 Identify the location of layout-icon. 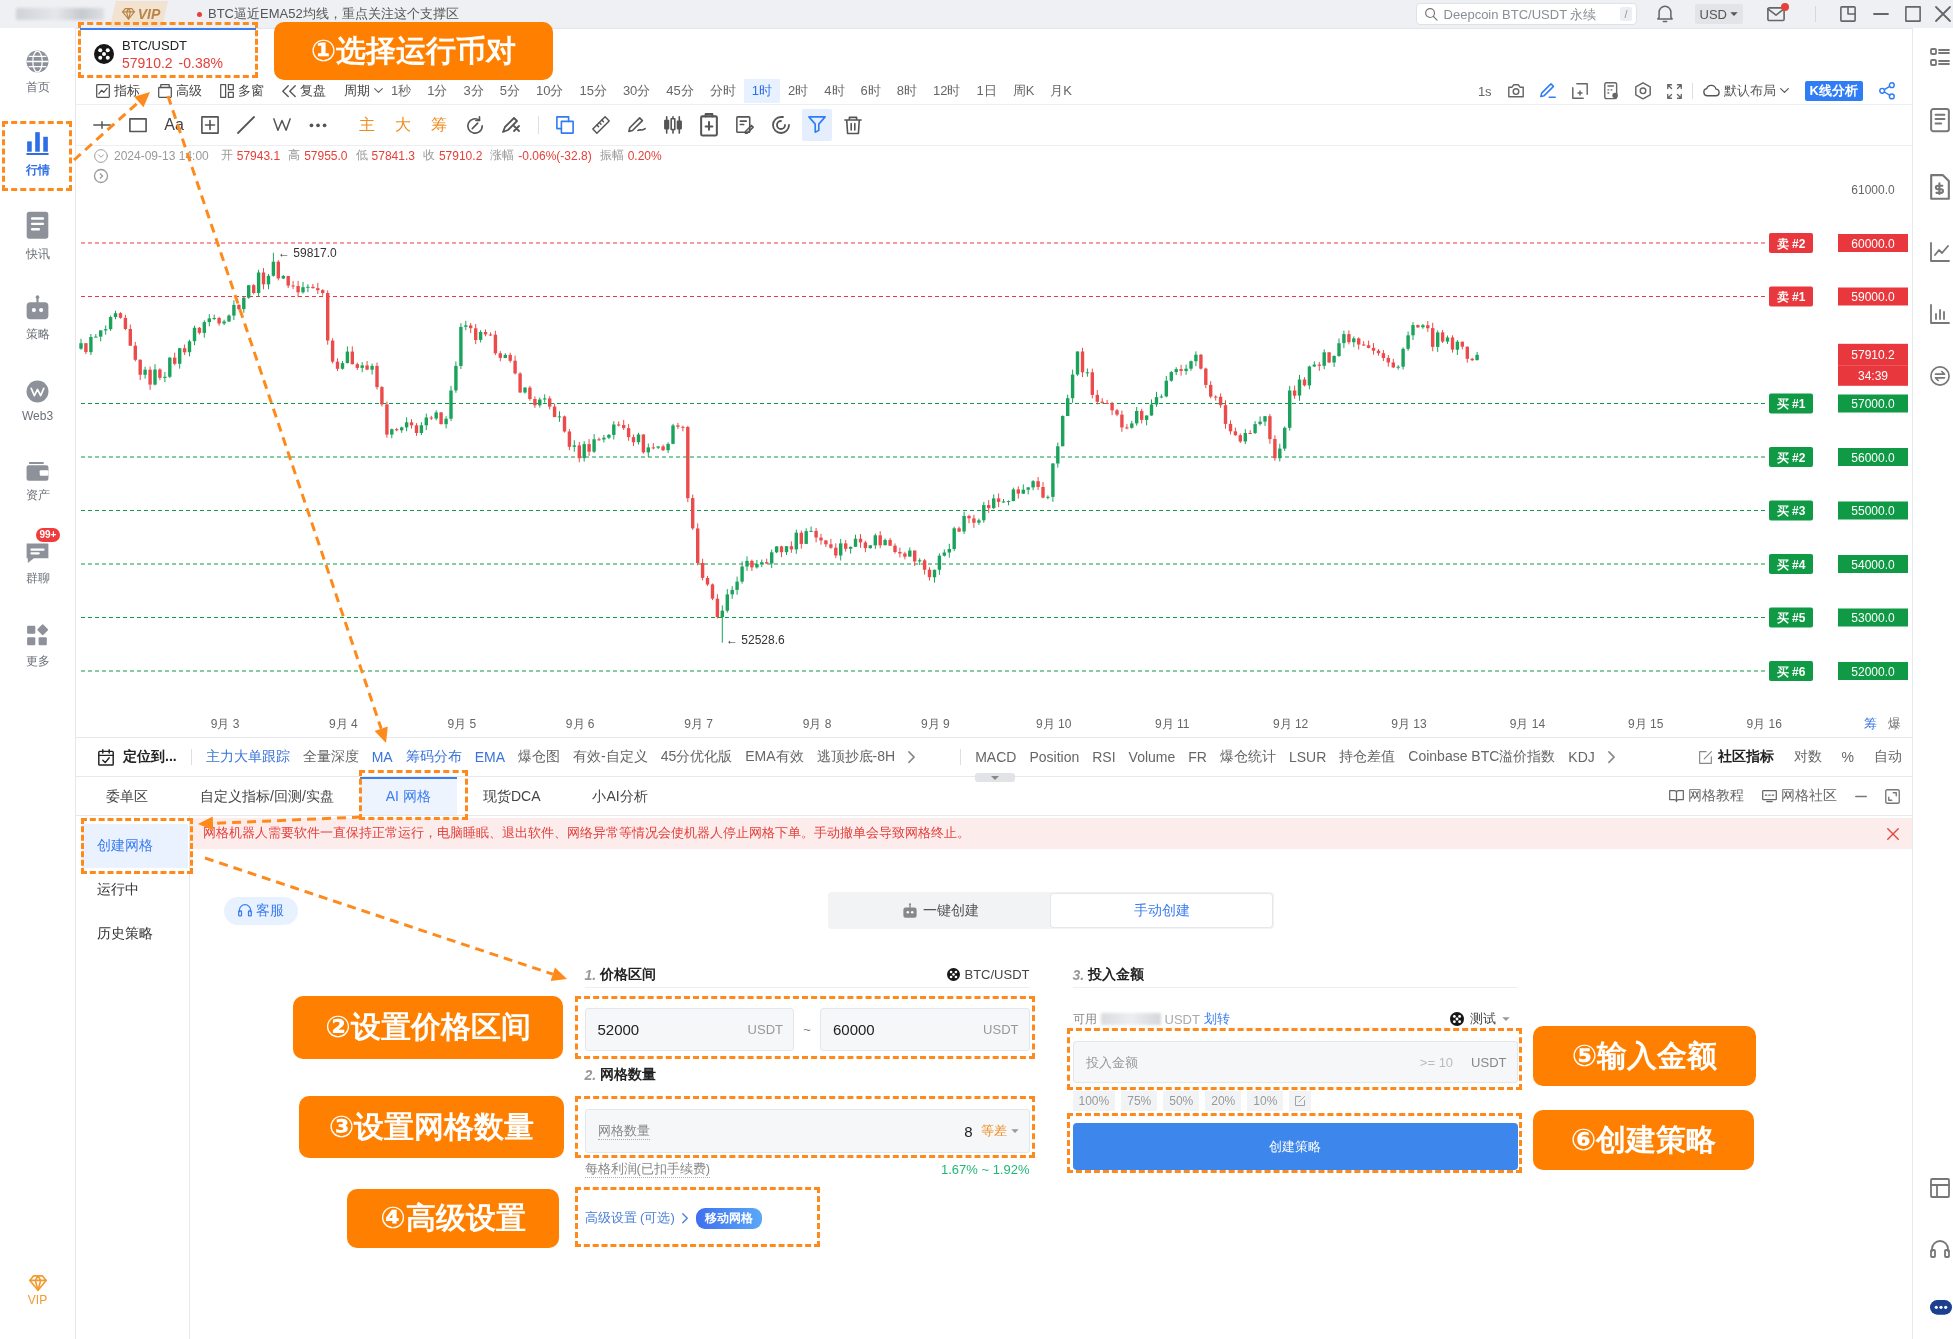
(1940, 1188).